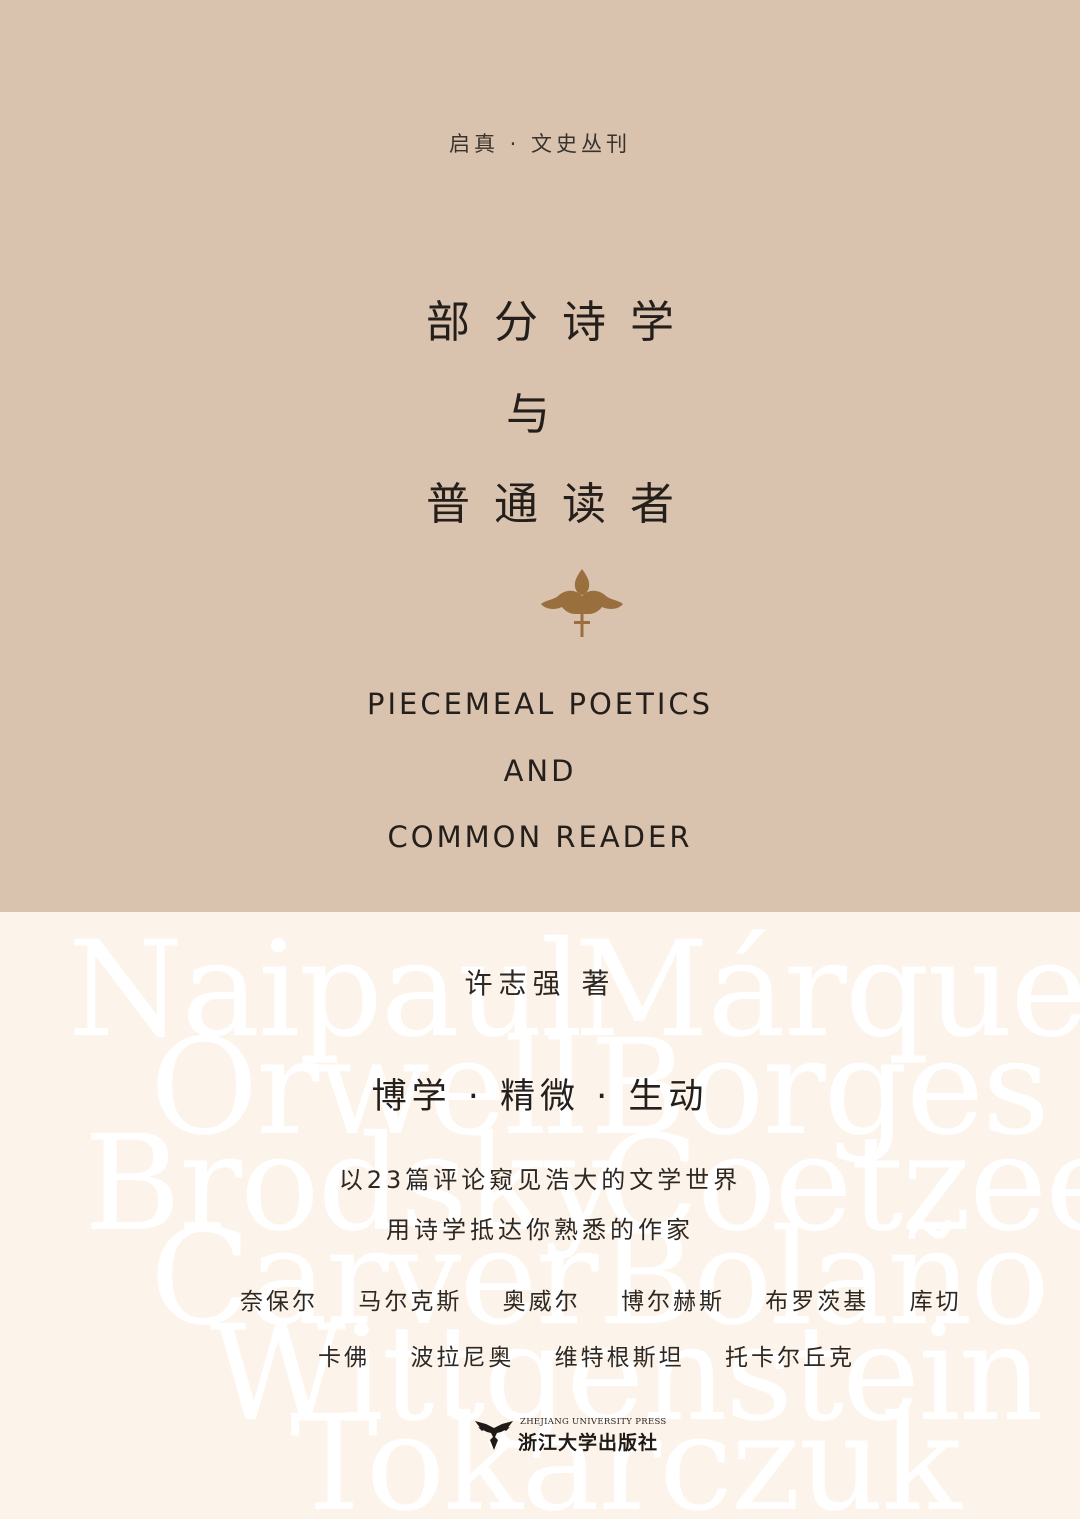 This screenshot has width=1080, height=1519. What do you see at coordinates (540, 414) in the screenshot?
I see `title-line-2: 与` at bounding box center [540, 414].